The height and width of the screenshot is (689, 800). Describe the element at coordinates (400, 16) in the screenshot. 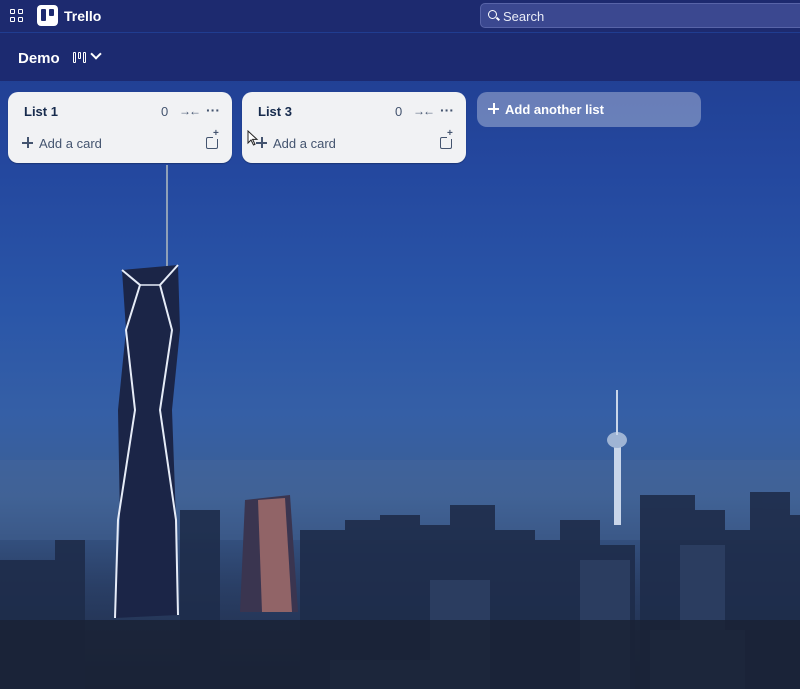

I see `top-header: Trello Search` at that location.